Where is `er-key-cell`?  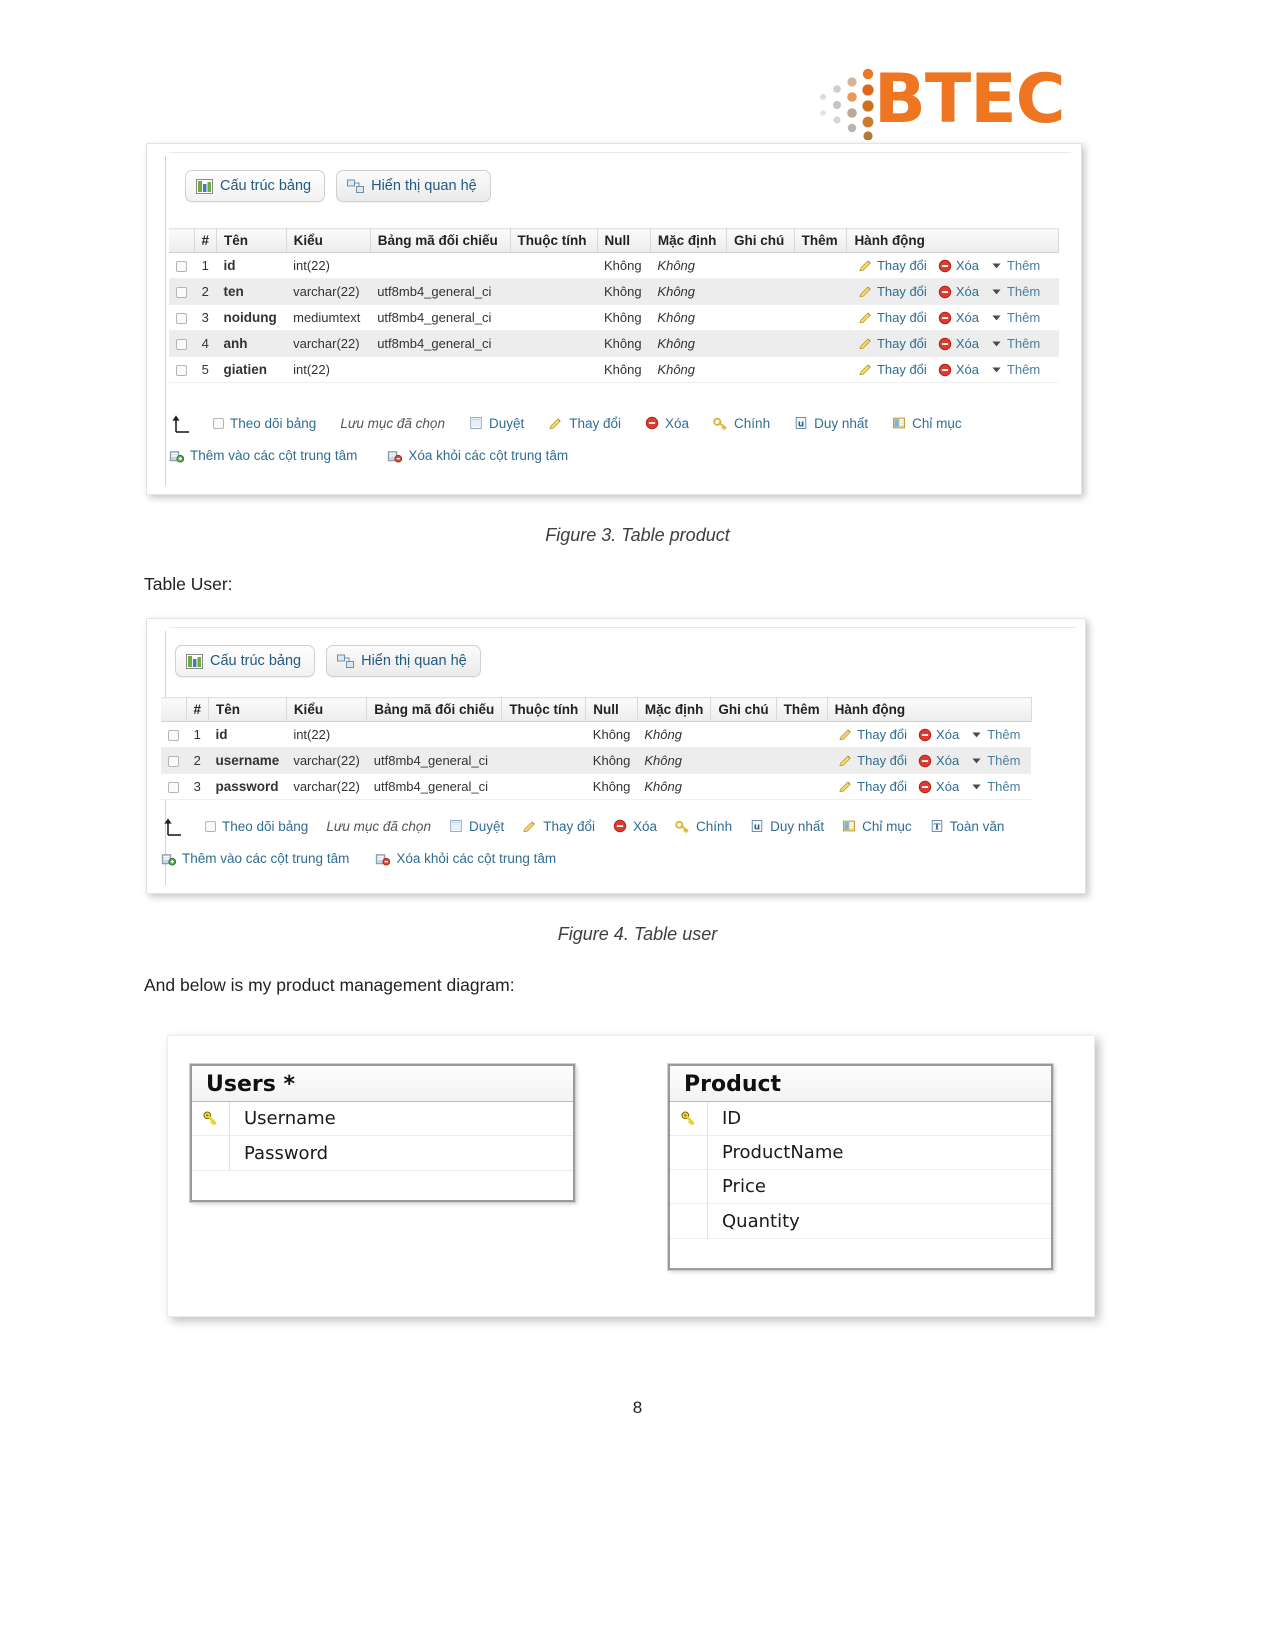 er-key-cell is located at coordinates (689, 1152).